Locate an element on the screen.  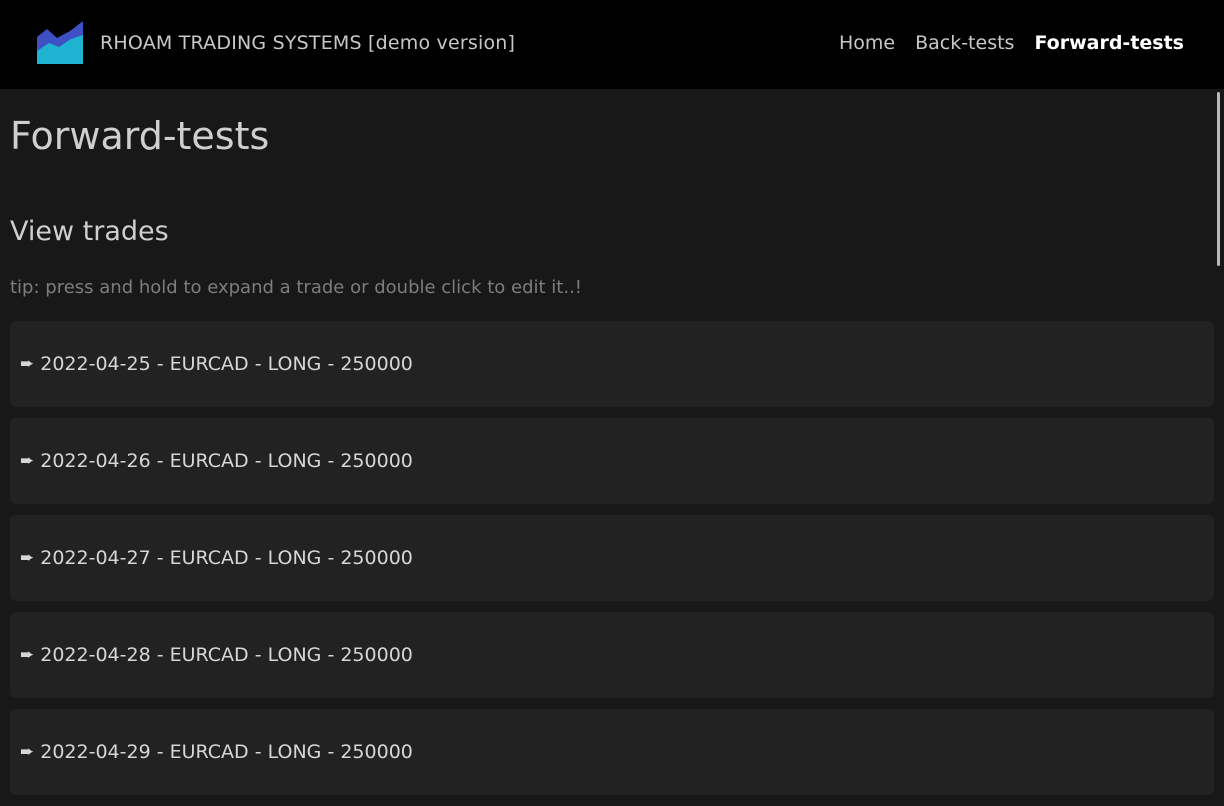
trade-label: 2022-04-29 - EURCAD - LONG - 250000 is located at coordinates (226, 752).